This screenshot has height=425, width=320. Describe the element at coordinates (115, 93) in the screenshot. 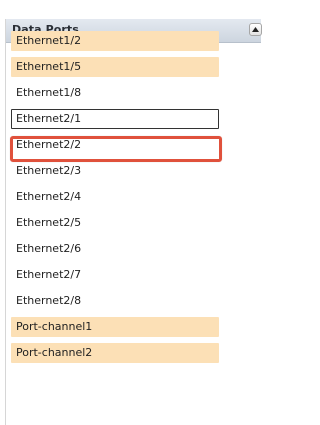

I see `port-item-ethernet1-8: Ethernet1/8` at that location.